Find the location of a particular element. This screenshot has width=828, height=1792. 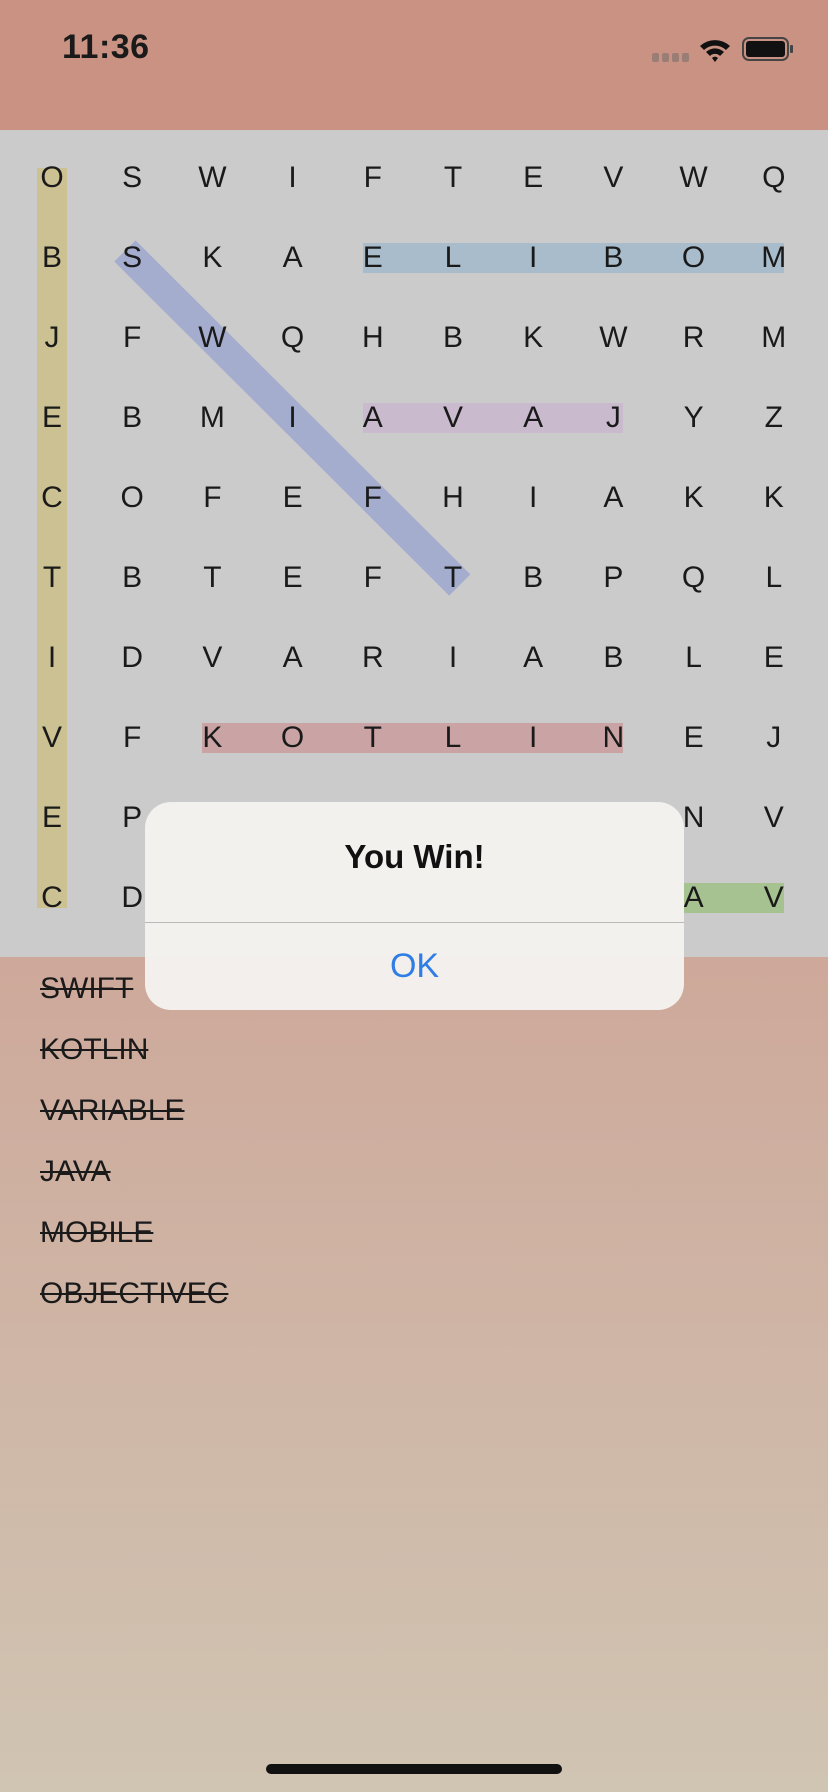

status-bar: 11:36 is located at coordinates (414, 65).